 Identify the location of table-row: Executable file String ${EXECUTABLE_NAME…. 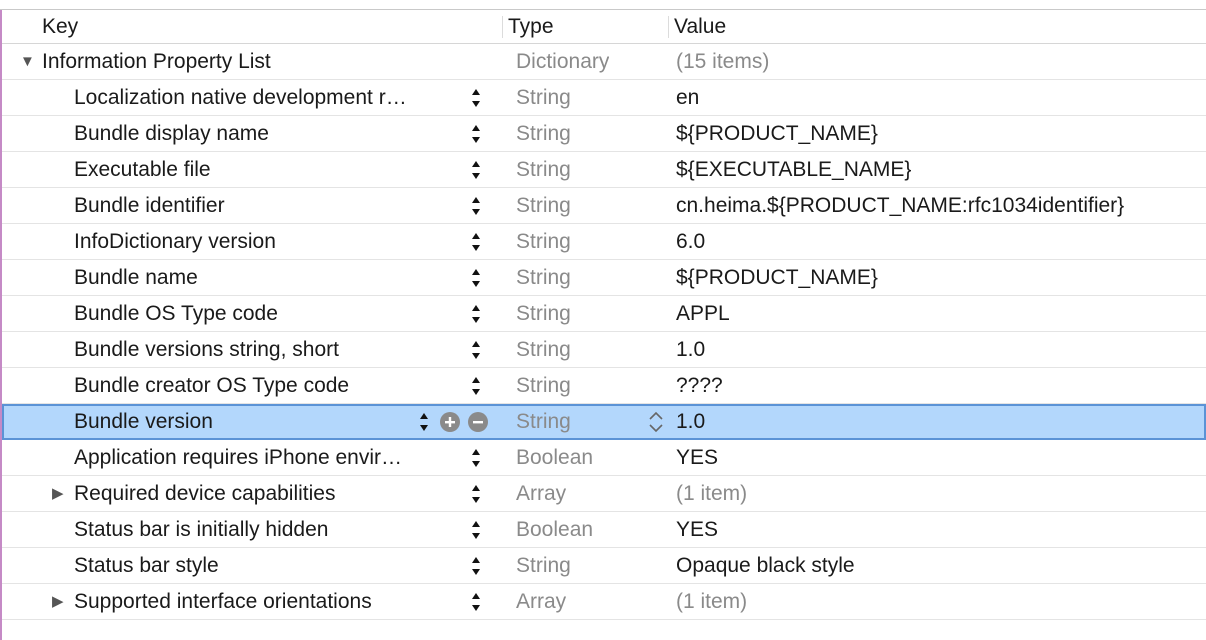
(604, 170).